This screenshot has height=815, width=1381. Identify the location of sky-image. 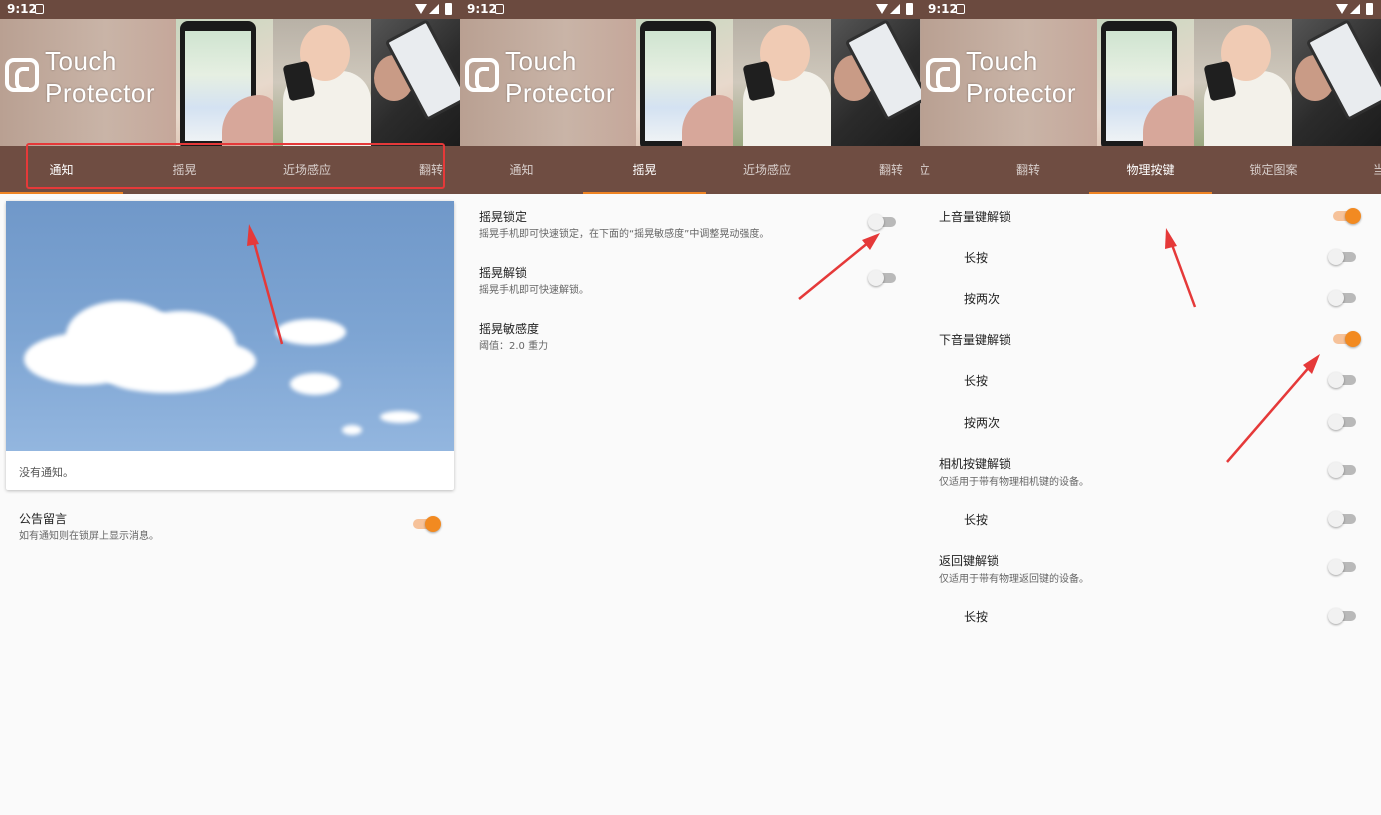
(230, 326).